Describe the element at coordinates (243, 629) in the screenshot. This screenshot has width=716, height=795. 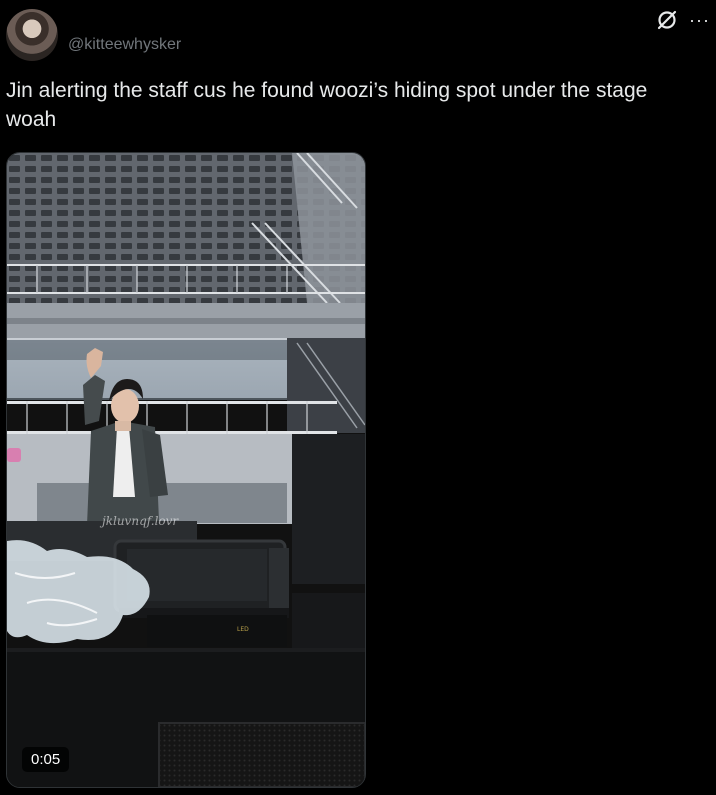
I see `fixture-label: LED` at that location.